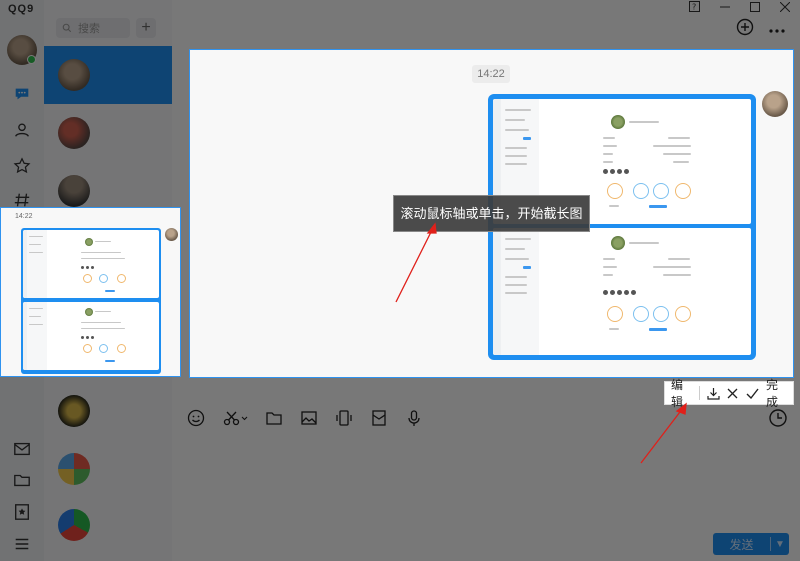  Describe the element at coordinates (235, 418) in the screenshot. I see `scissors-icon` at that location.